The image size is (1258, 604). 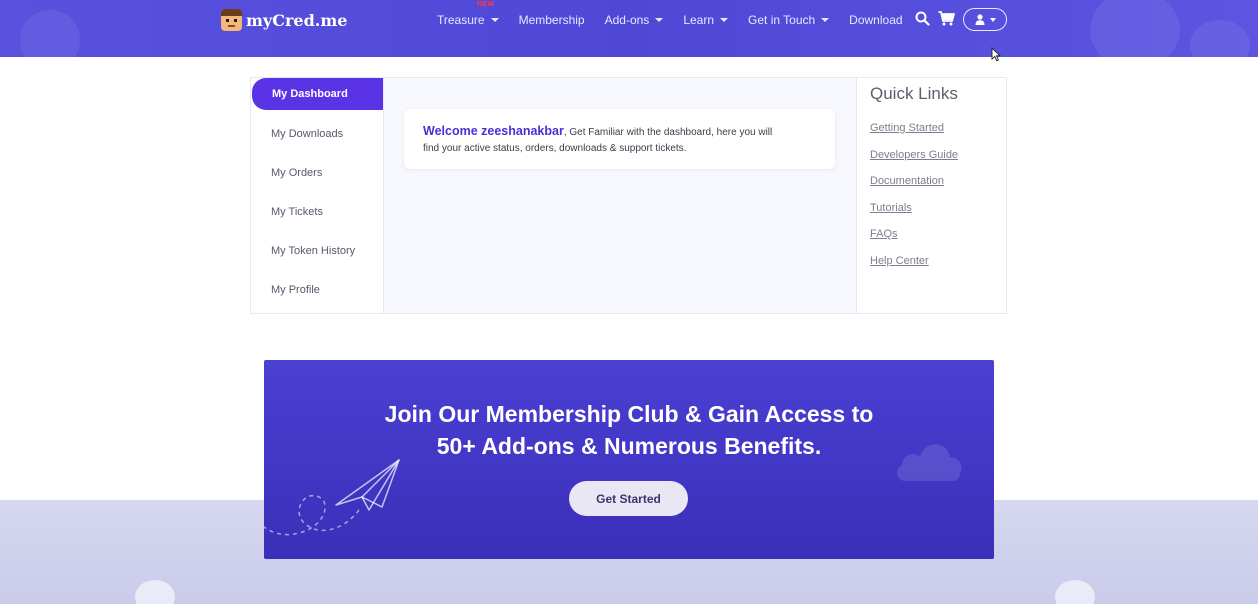 I want to click on sidebar-item-dashboard: My Dashboard, so click(x=317, y=94).